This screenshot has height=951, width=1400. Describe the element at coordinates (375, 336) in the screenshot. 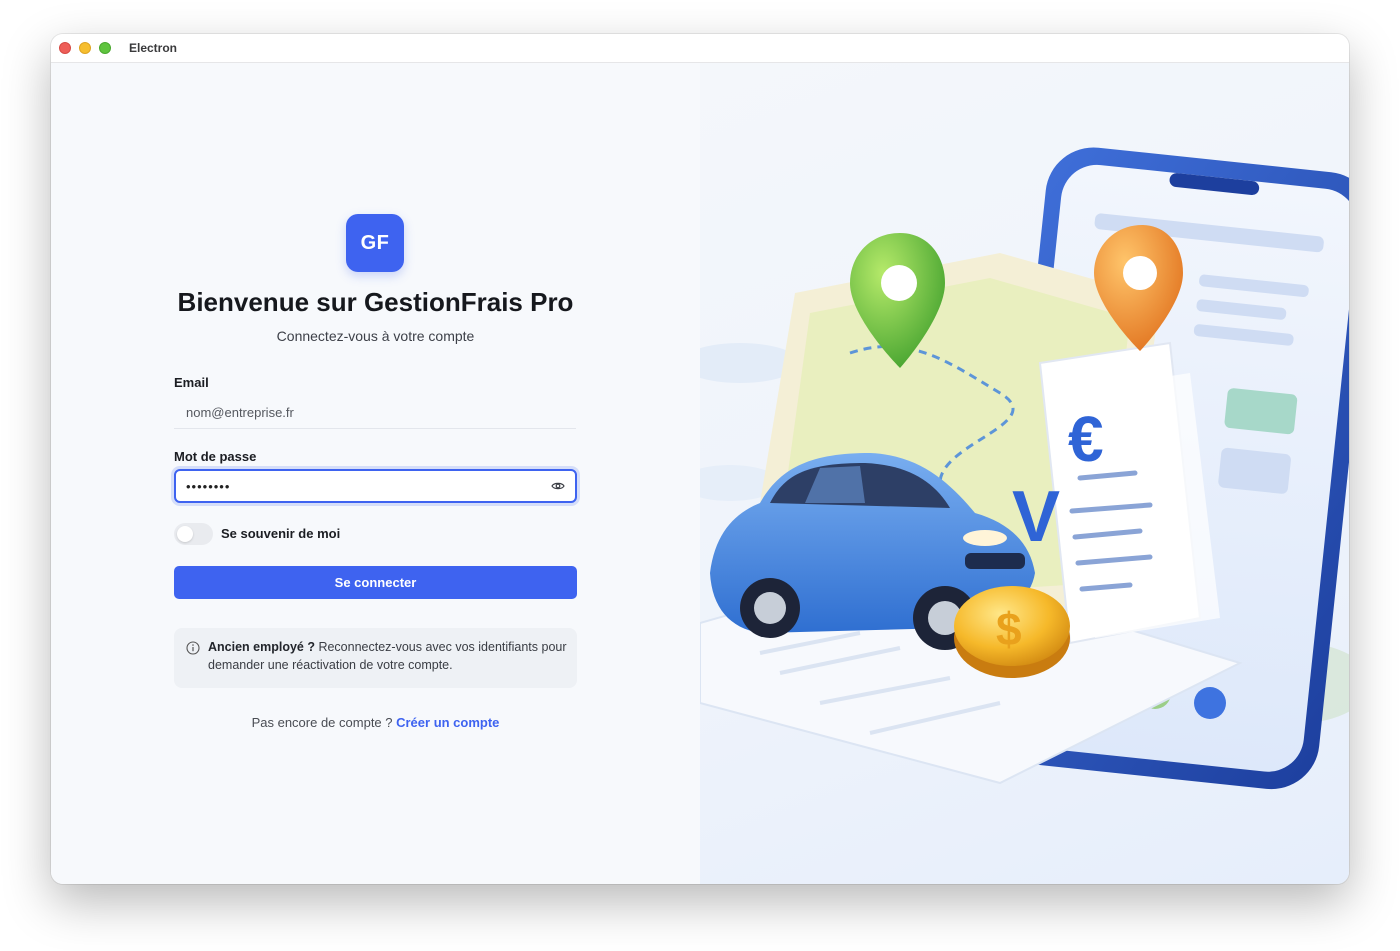

I see `page-subtitle: Connectez-vous à votre compte` at that location.